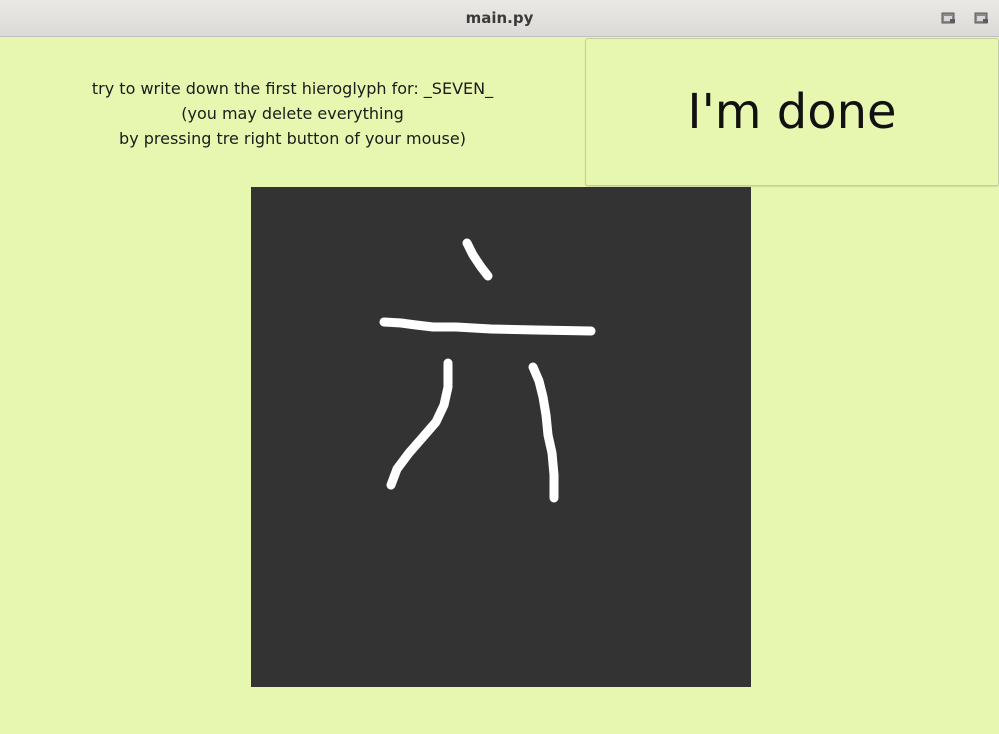 The height and width of the screenshot is (734, 999). I want to click on window-title: main.py, so click(499, 18).